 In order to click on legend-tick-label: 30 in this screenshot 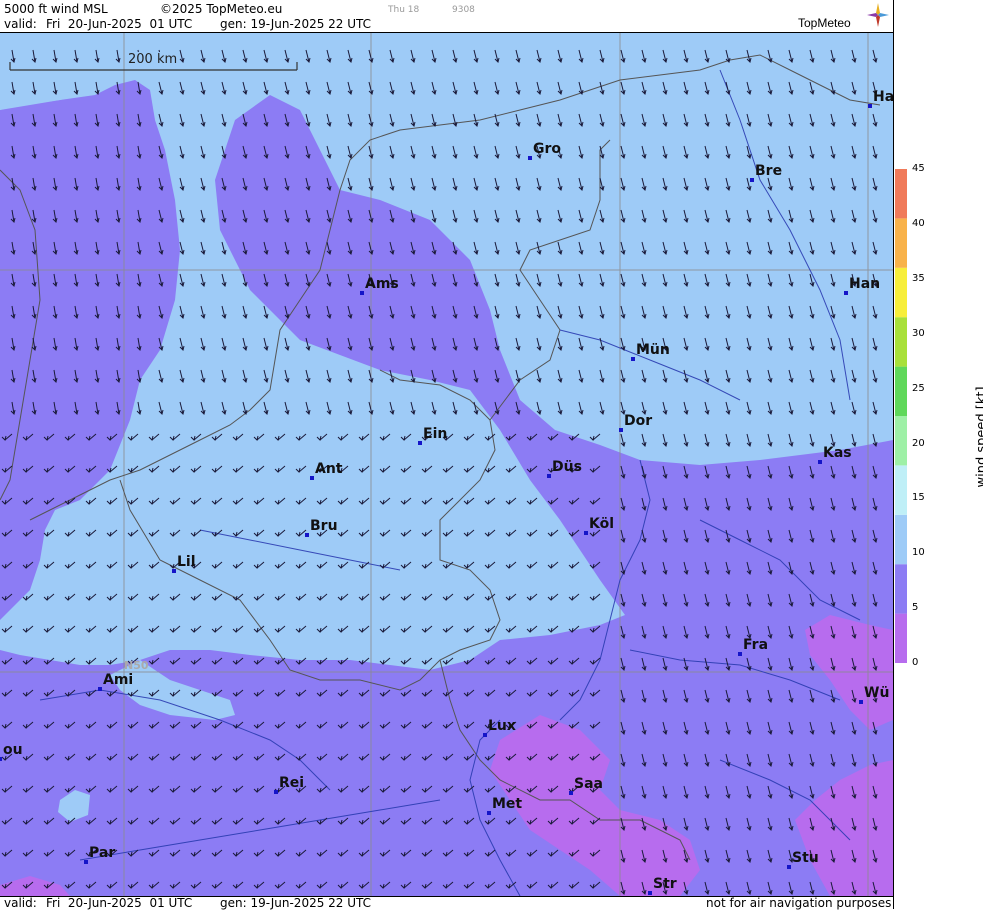, I will do `click(918, 333)`.